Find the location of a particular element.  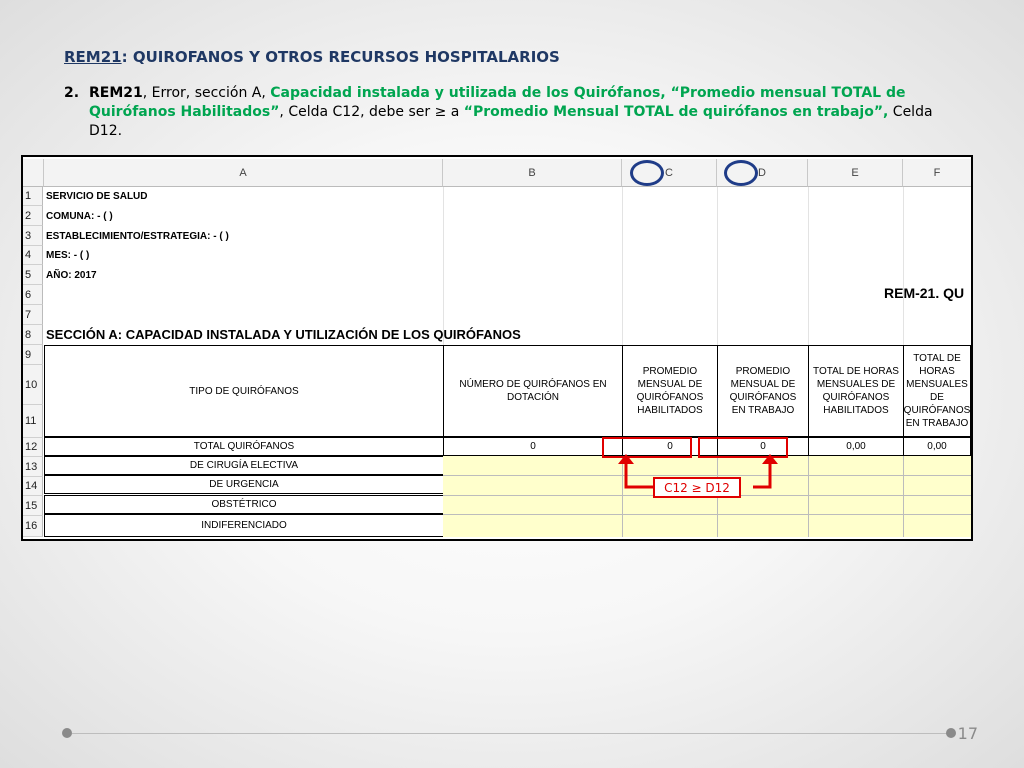

nav-line is located at coordinates (510, 733).